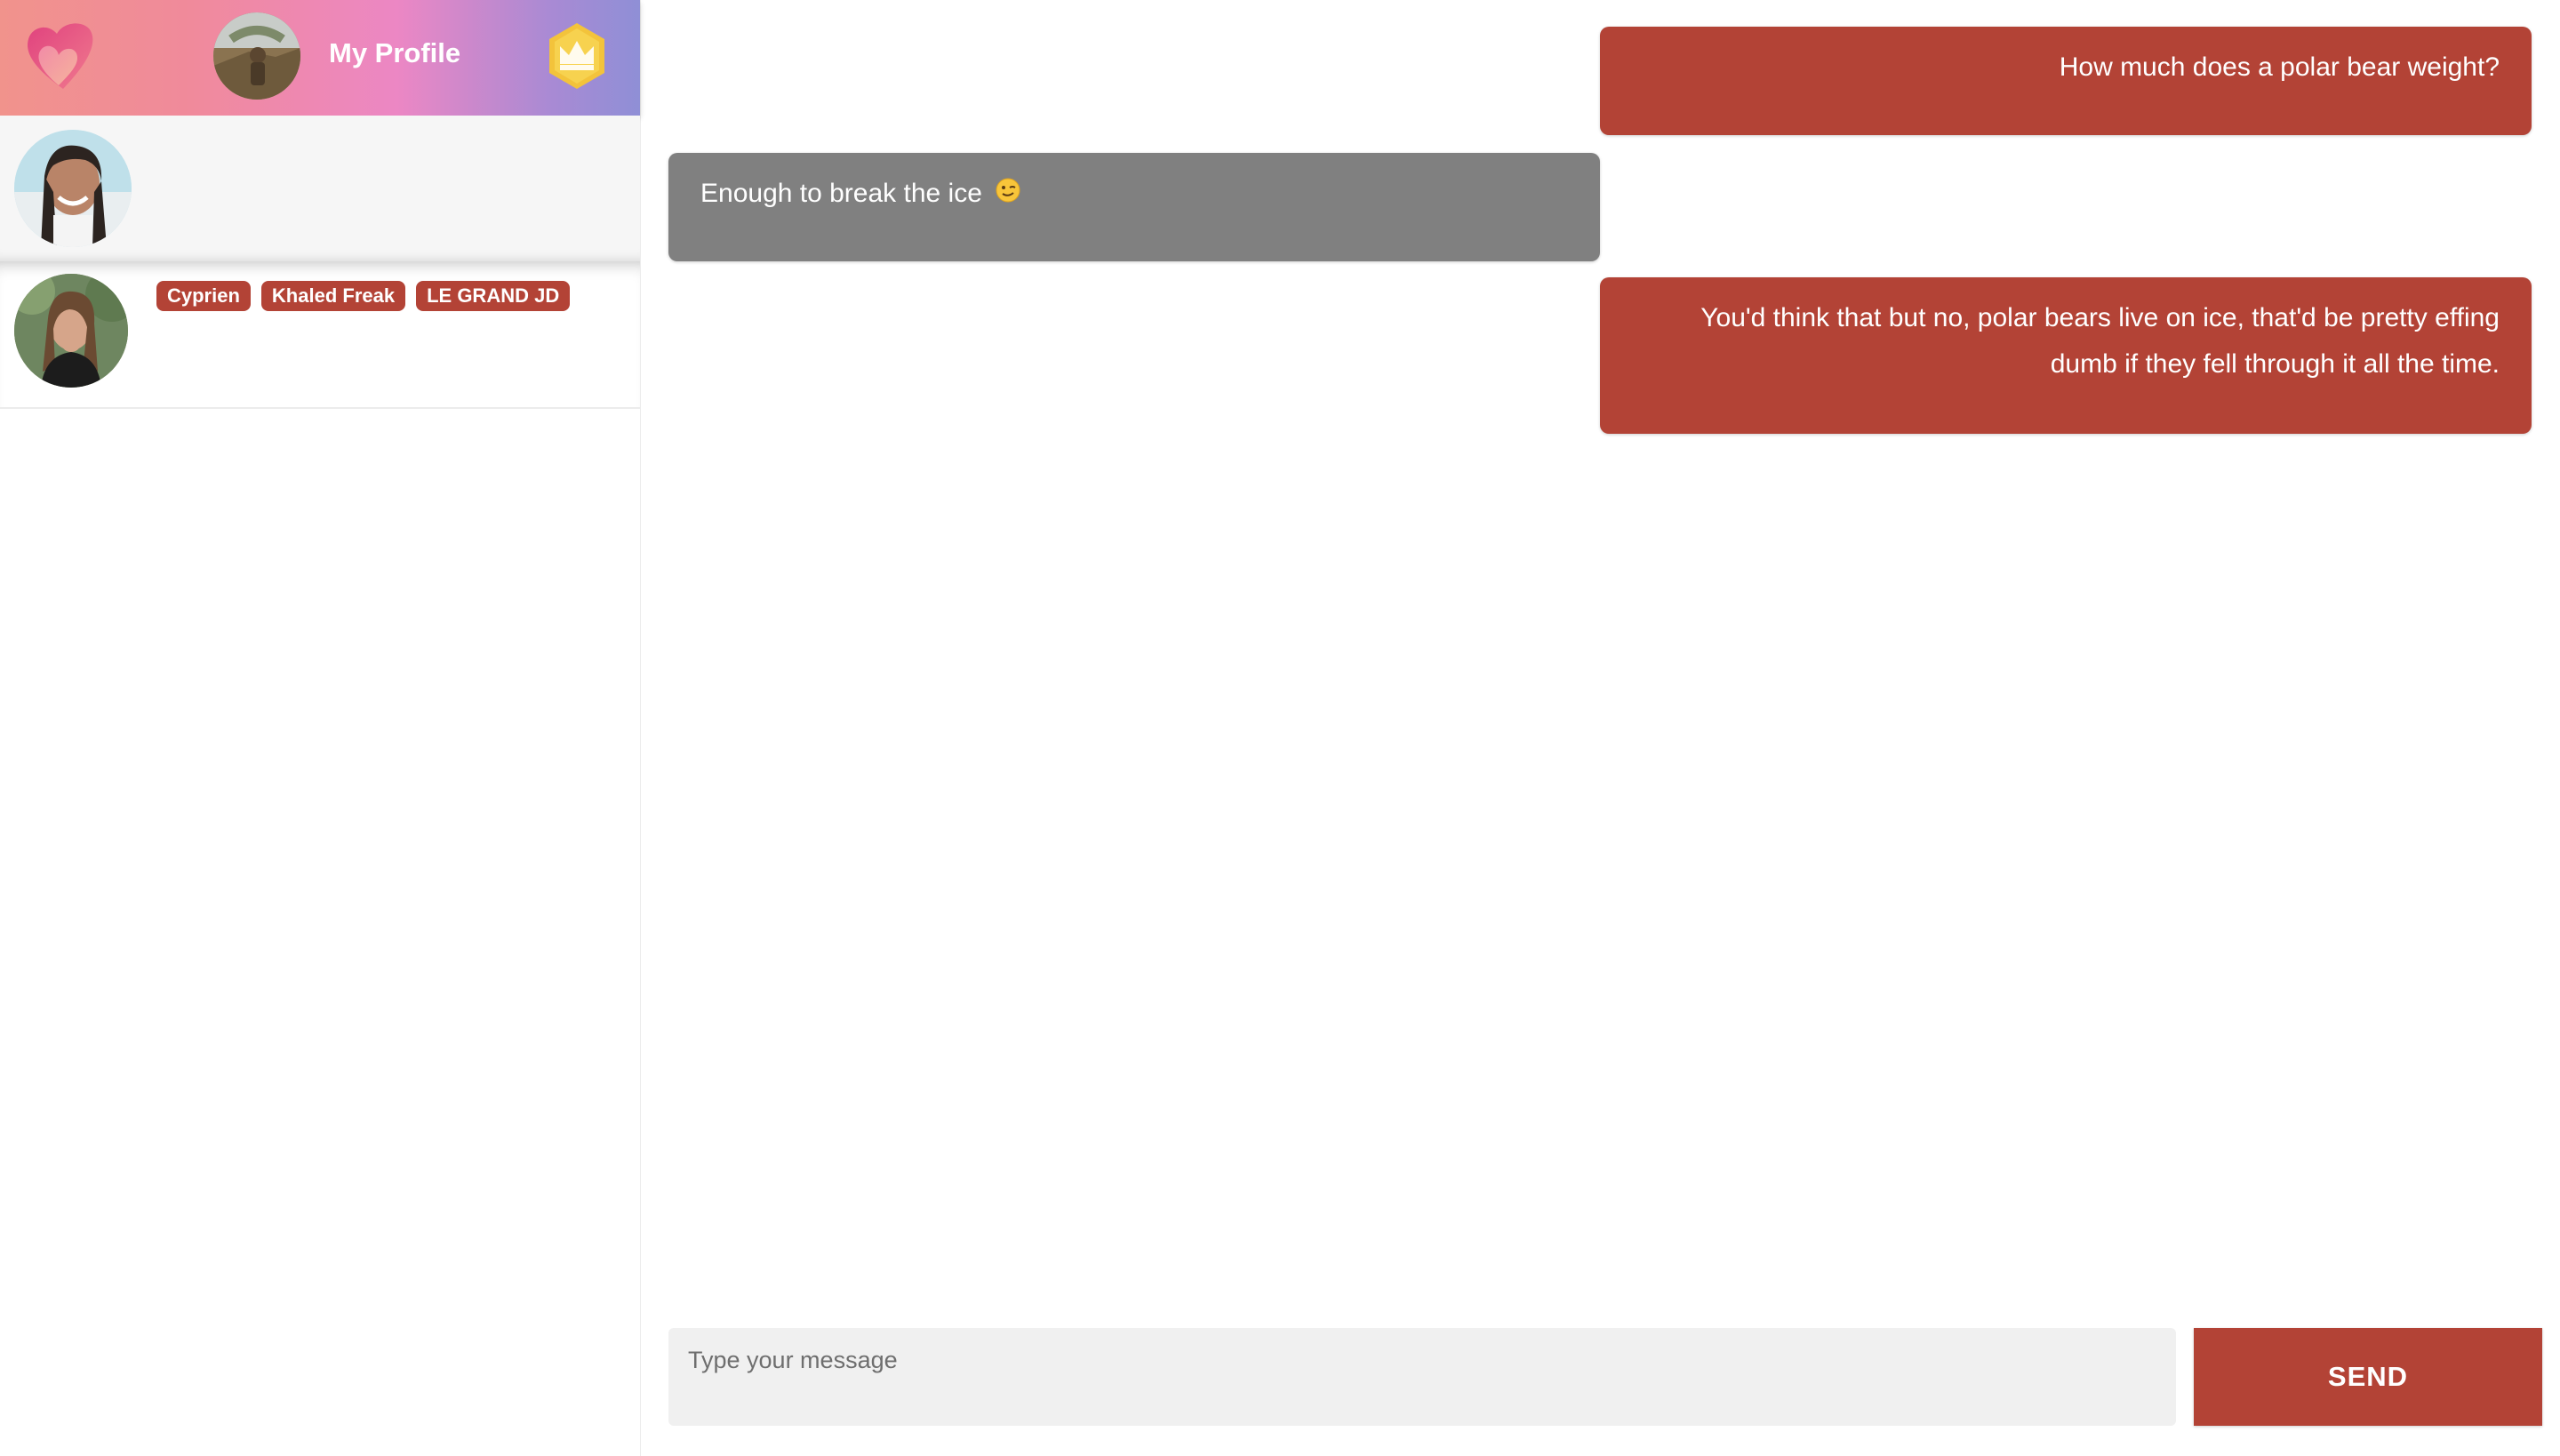 The height and width of the screenshot is (1456, 2560). I want to click on winking-face-emoji, so click(1008, 190).